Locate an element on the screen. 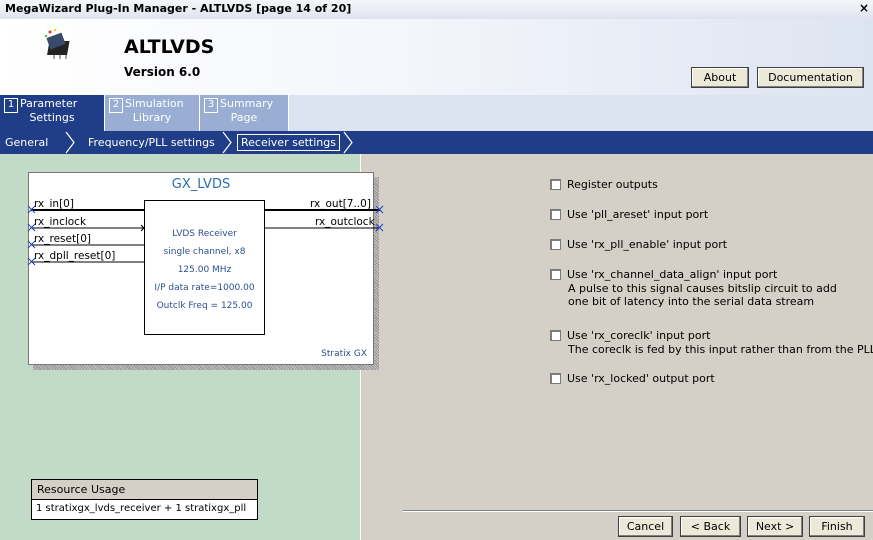 This screenshot has height=540, width=873. next-button: Next > is located at coordinates (775, 526).